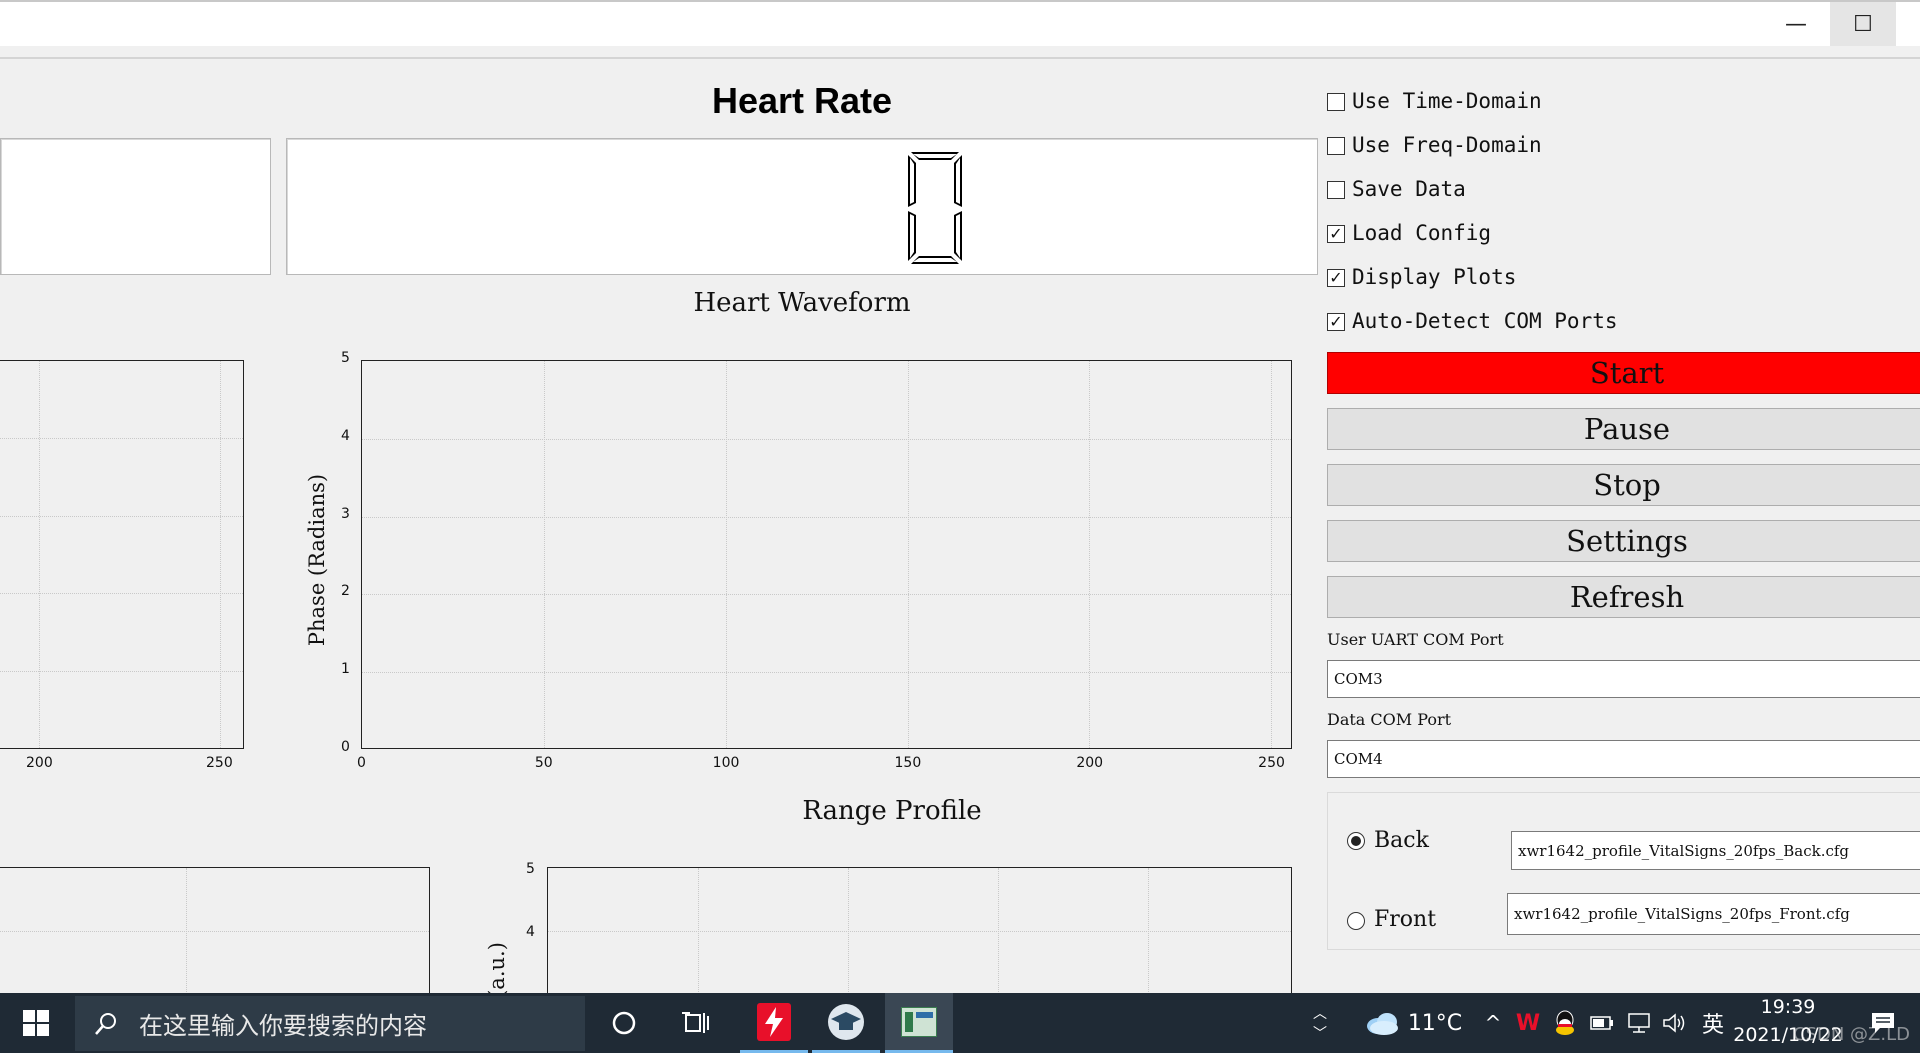  I want to click on back-radio-label: Back, so click(1401, 840).